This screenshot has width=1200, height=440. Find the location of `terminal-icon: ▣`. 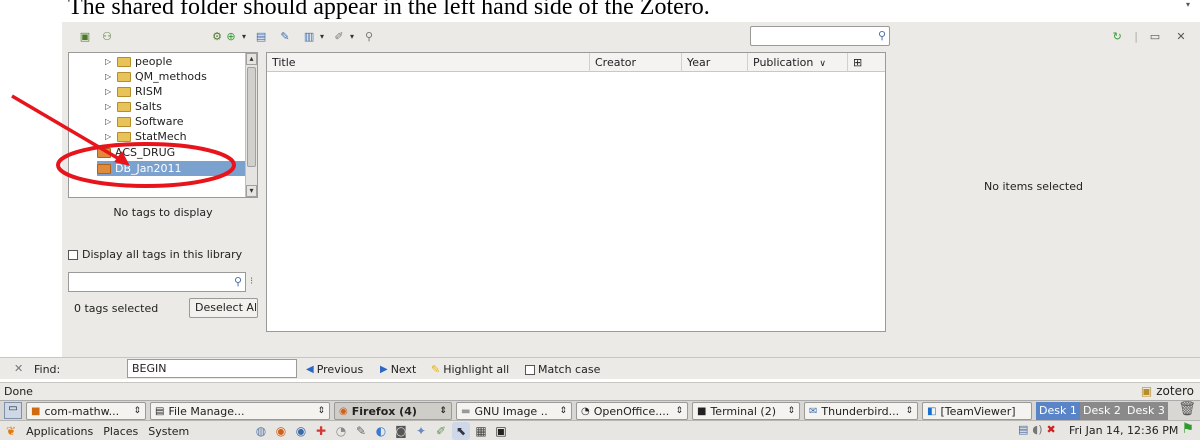

terminal-icon: ▣ is located at coordinates (501, 431).